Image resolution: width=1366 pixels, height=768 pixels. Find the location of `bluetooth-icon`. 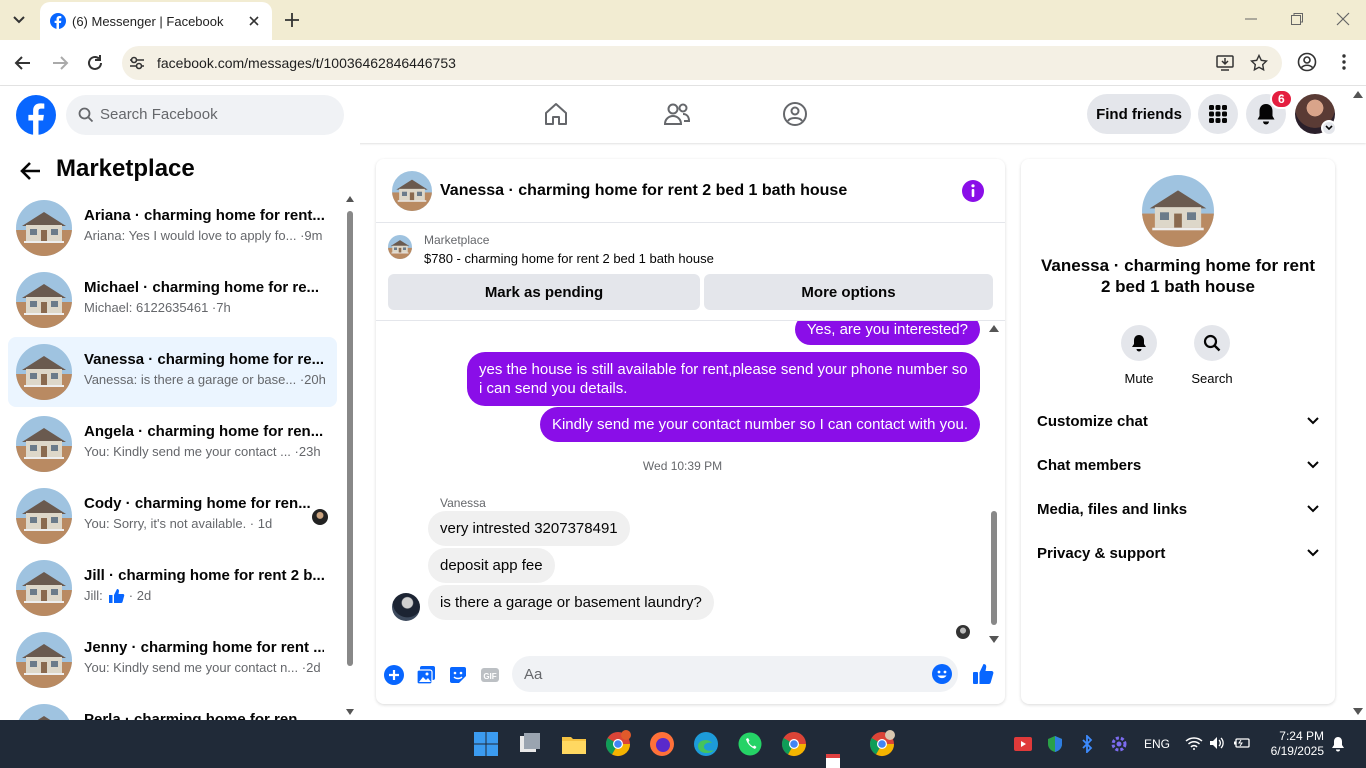

bluetooth-icon is located at coordinates (1087, 744).